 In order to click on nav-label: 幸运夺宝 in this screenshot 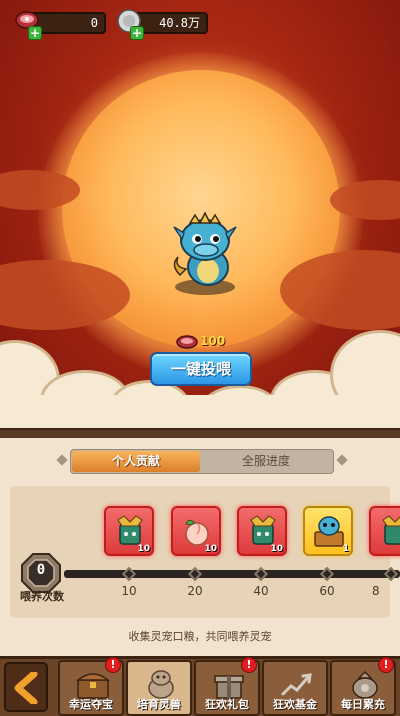, I will do `click(91, 704)`.